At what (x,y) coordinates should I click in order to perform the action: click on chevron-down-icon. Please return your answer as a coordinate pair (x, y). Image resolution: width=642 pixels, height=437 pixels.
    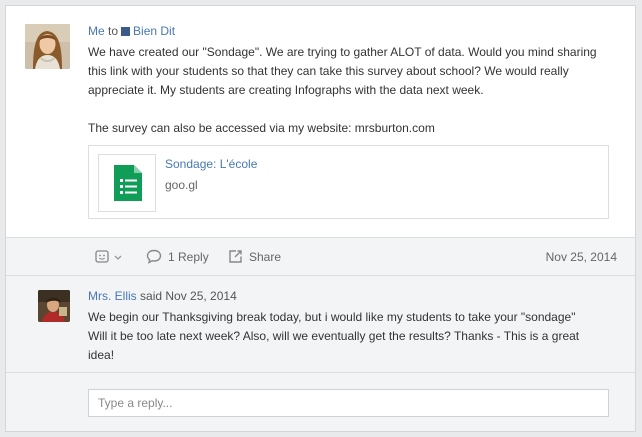
    Looking at the image, I should click on (118, 257).